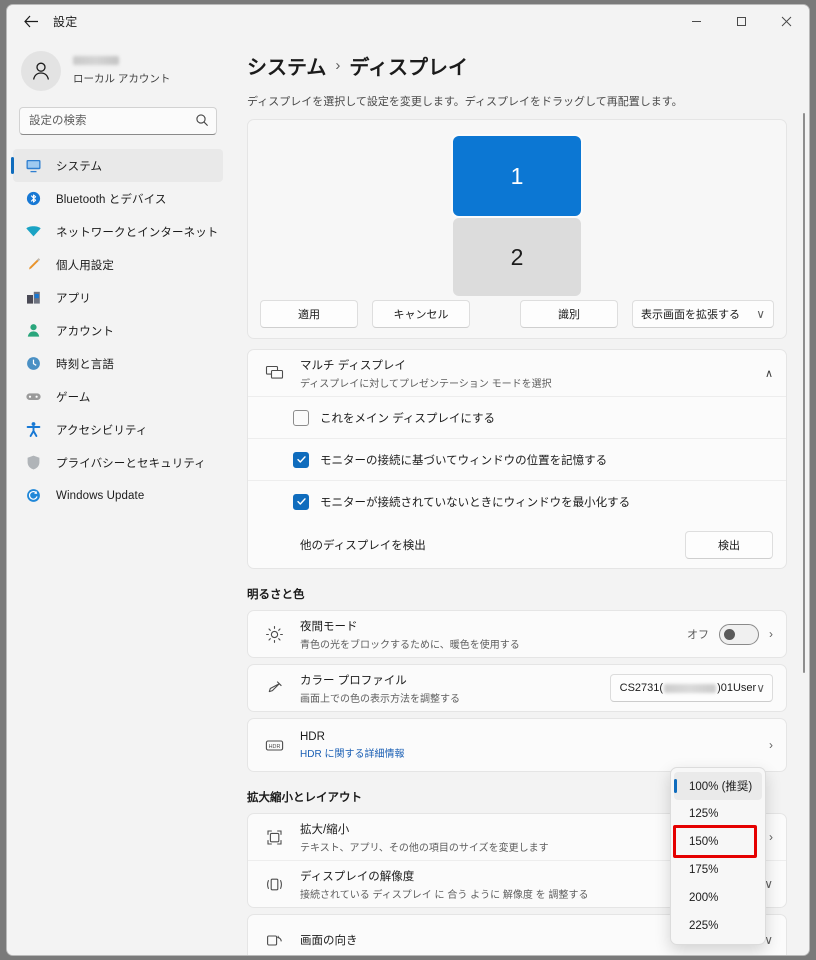  I want to click on sidebar-item-label: ネットワークとインターネット, so click(137, 232).